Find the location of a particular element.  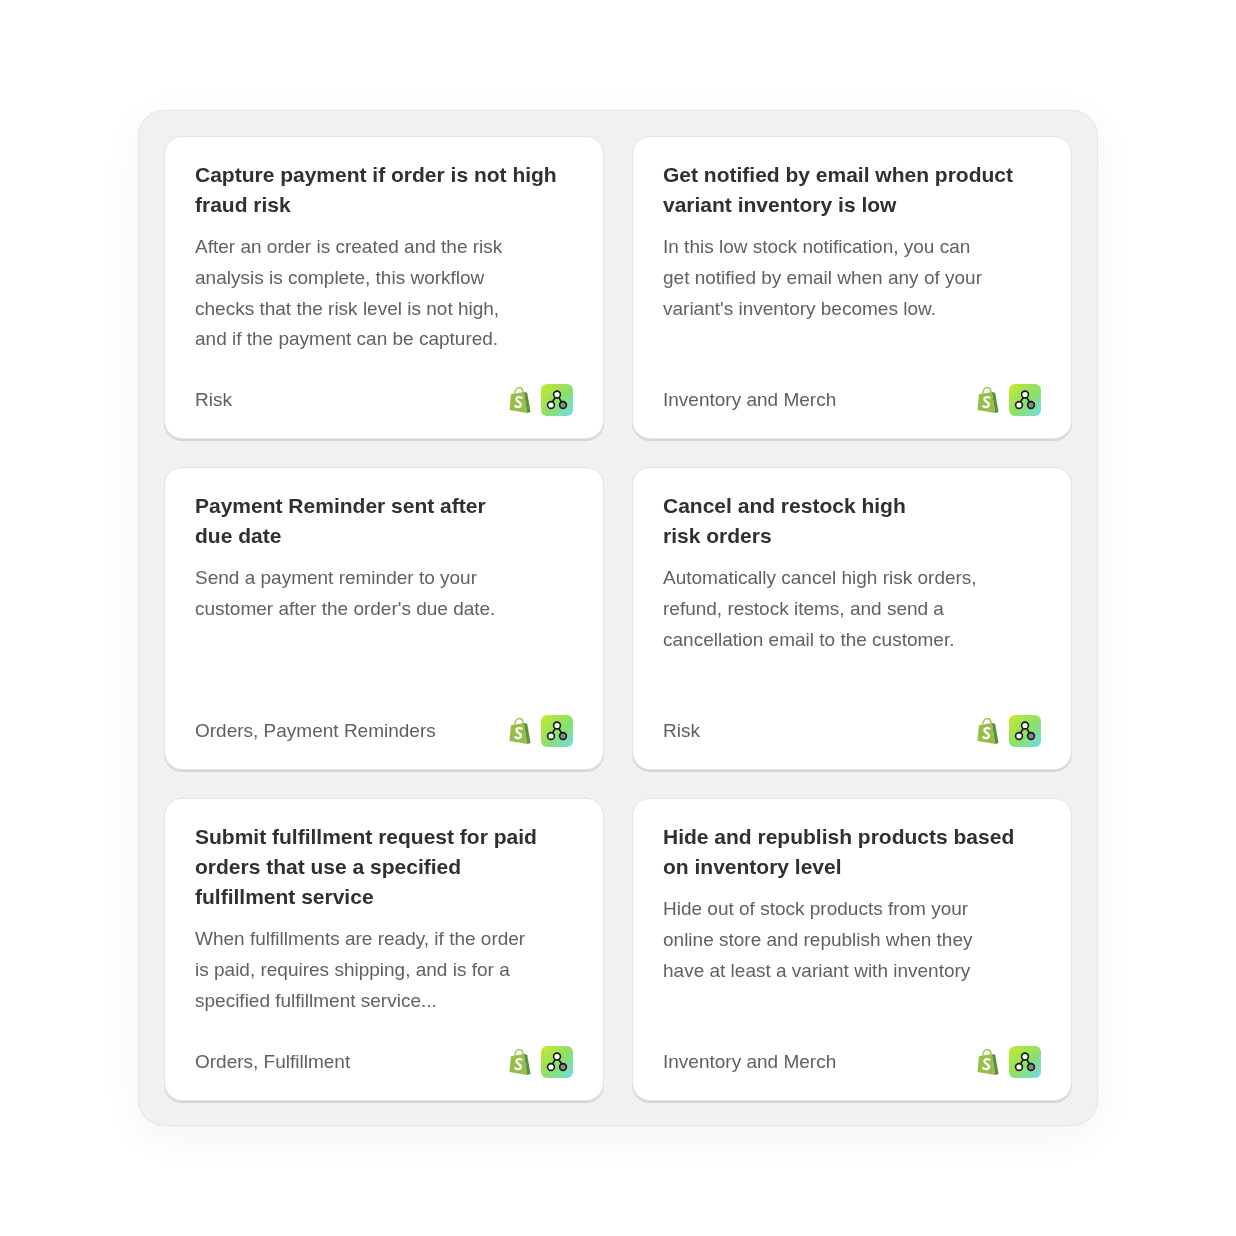

card-description: Send a payment reminder to your customer after the order's due date. is located at coordinates (345, 593).